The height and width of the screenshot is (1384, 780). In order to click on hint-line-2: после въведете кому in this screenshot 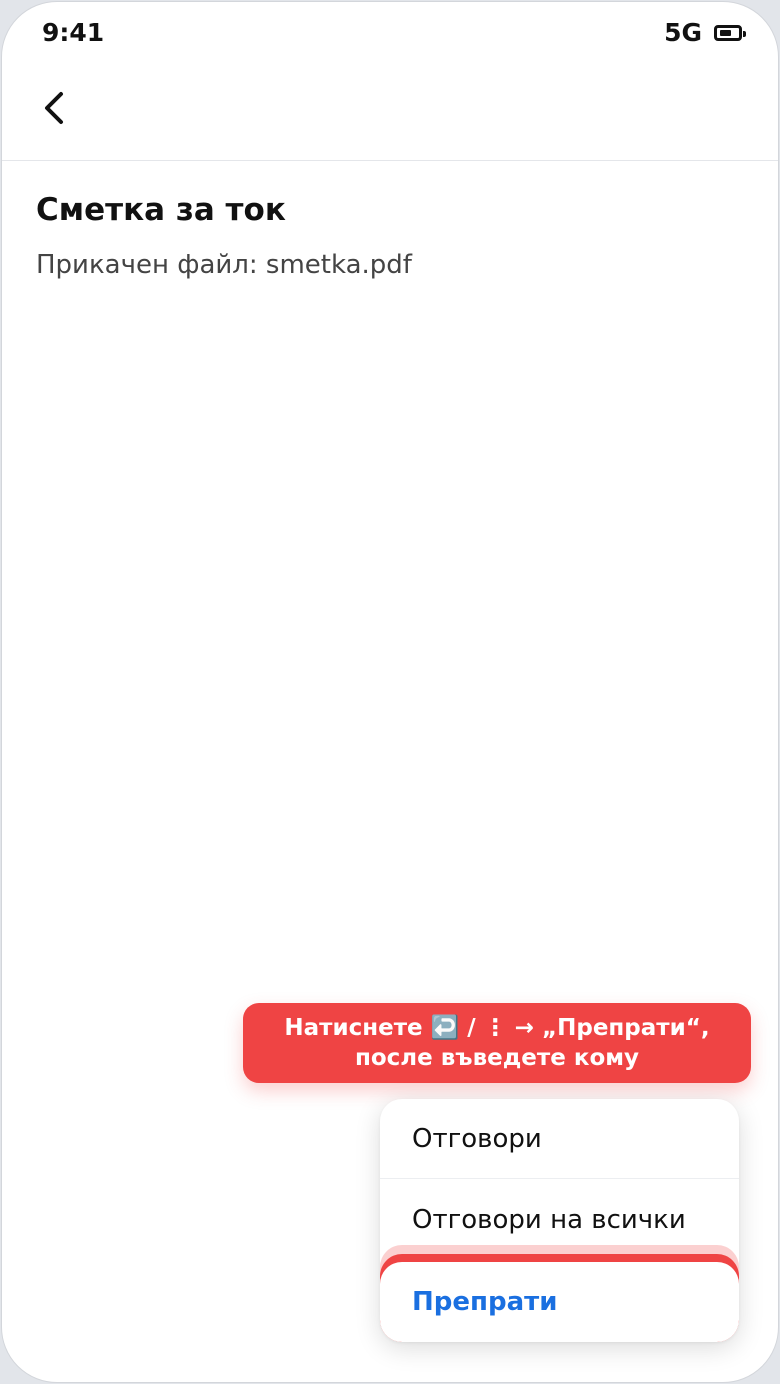, I will do `click(497, 1058)`.